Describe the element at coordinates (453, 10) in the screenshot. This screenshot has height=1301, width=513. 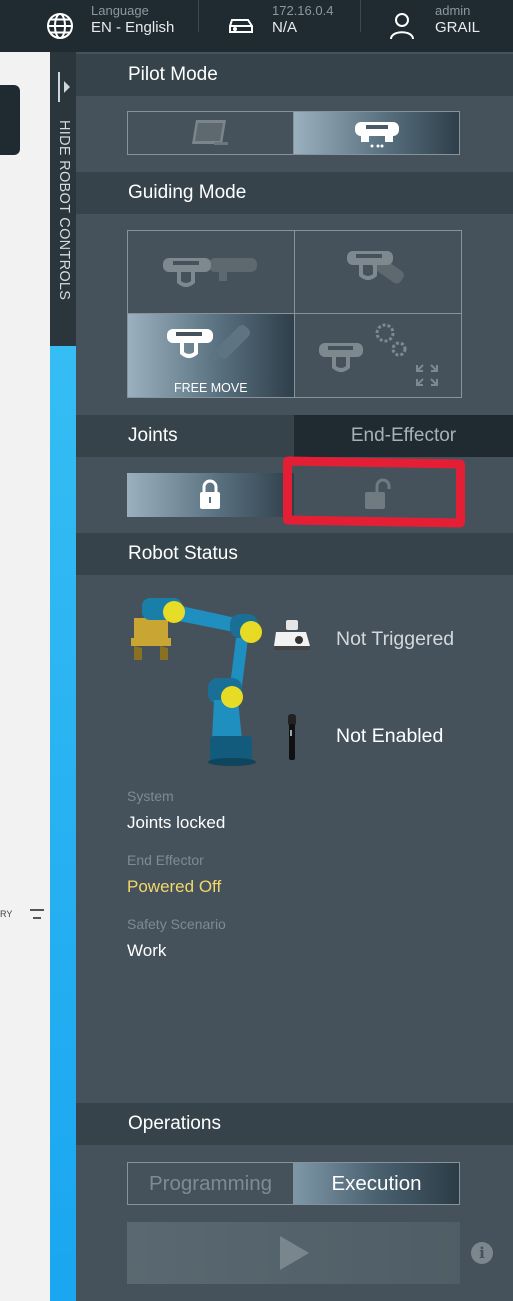
I see `user-role: admin` at that location.